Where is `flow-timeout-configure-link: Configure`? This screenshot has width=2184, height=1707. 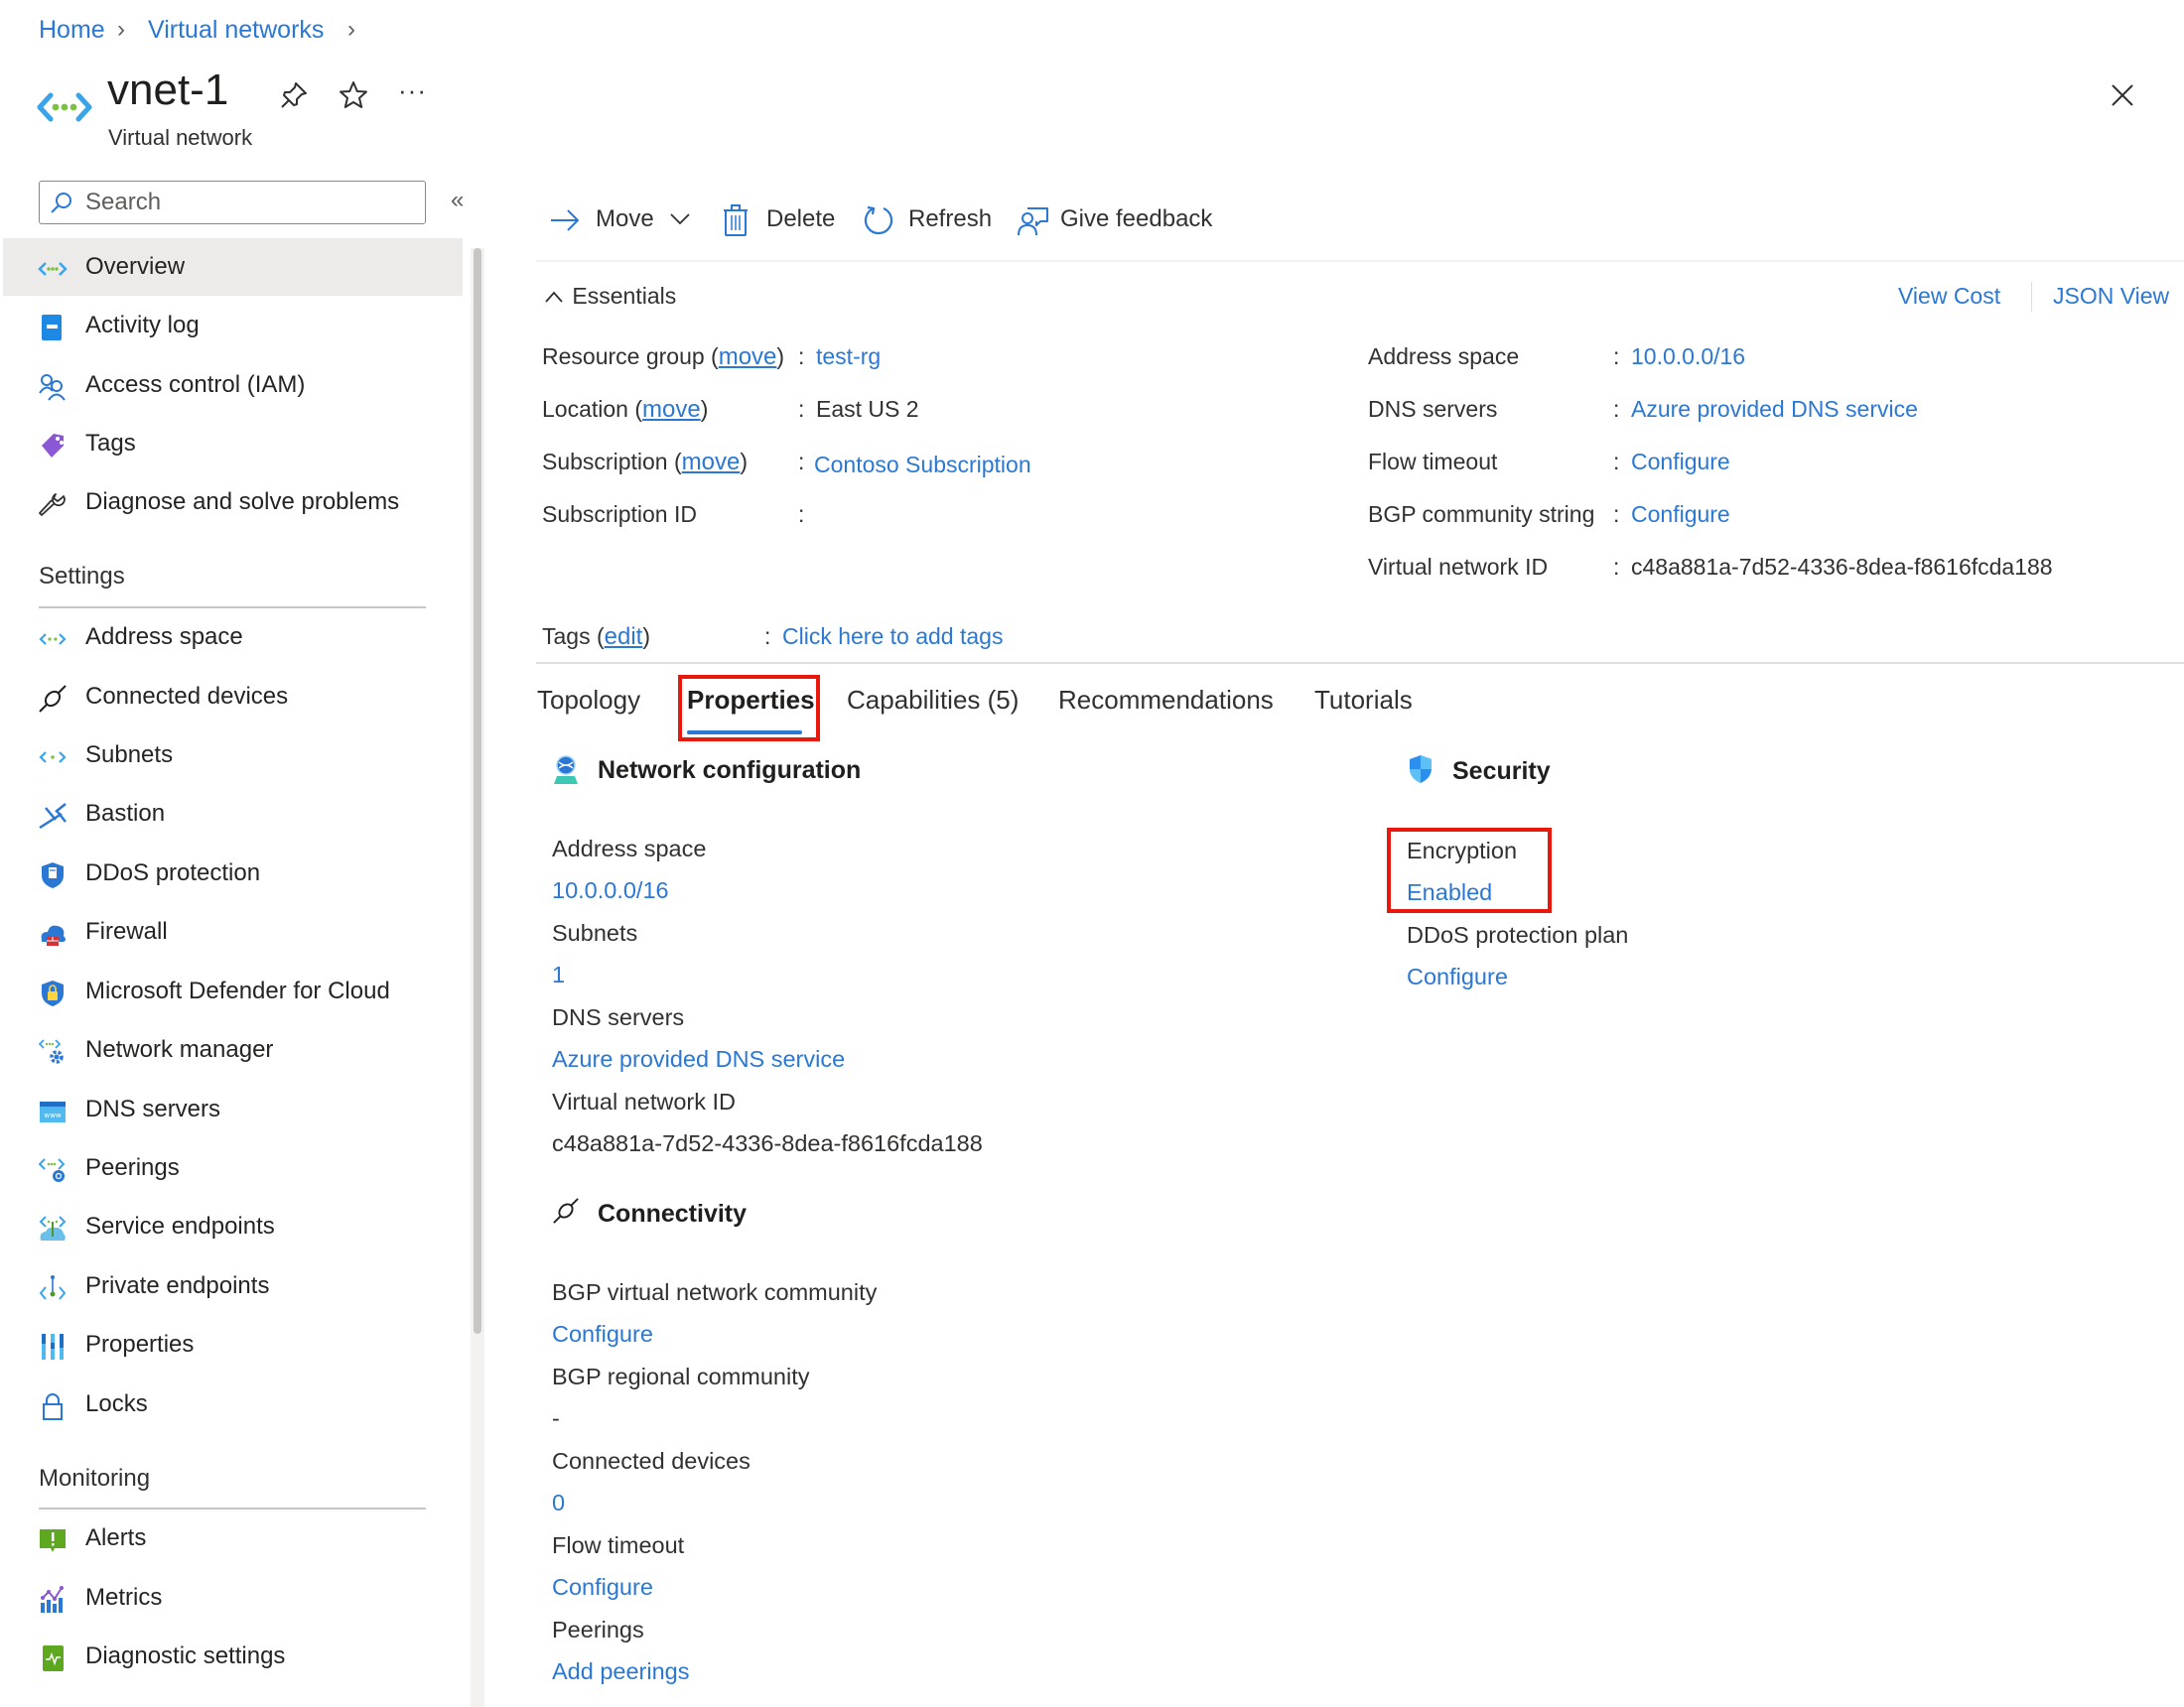 flow-timeout-configure-link: Configure is located at coordinates (1680, 462).